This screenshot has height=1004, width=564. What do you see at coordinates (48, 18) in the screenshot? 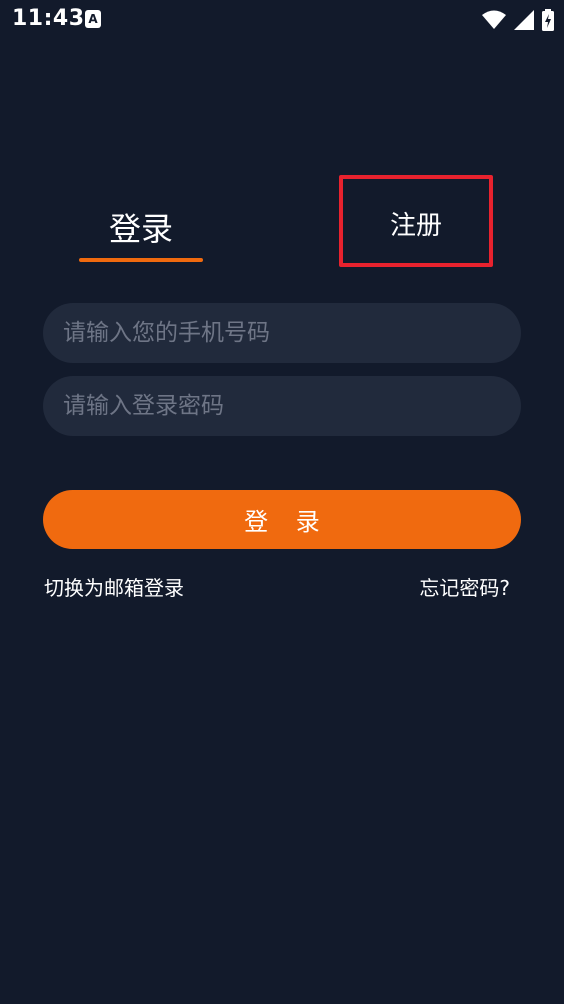
I see `status-time: 11:43` at bounding box center [48, 18].